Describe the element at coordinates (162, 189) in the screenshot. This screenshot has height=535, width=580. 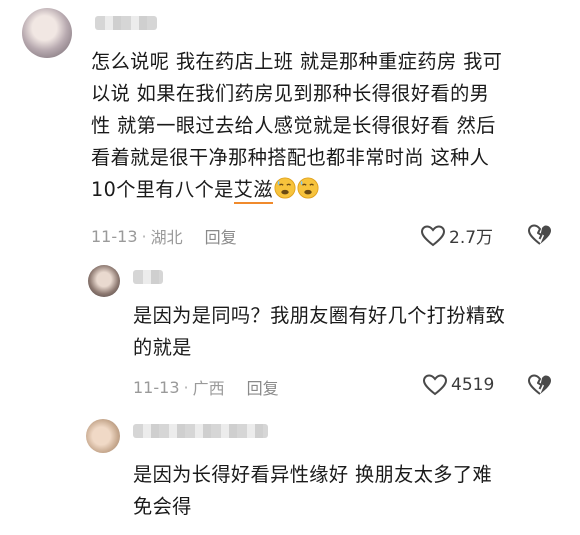
I see `comment-line-prefix: 10个里有八个是` at that location.